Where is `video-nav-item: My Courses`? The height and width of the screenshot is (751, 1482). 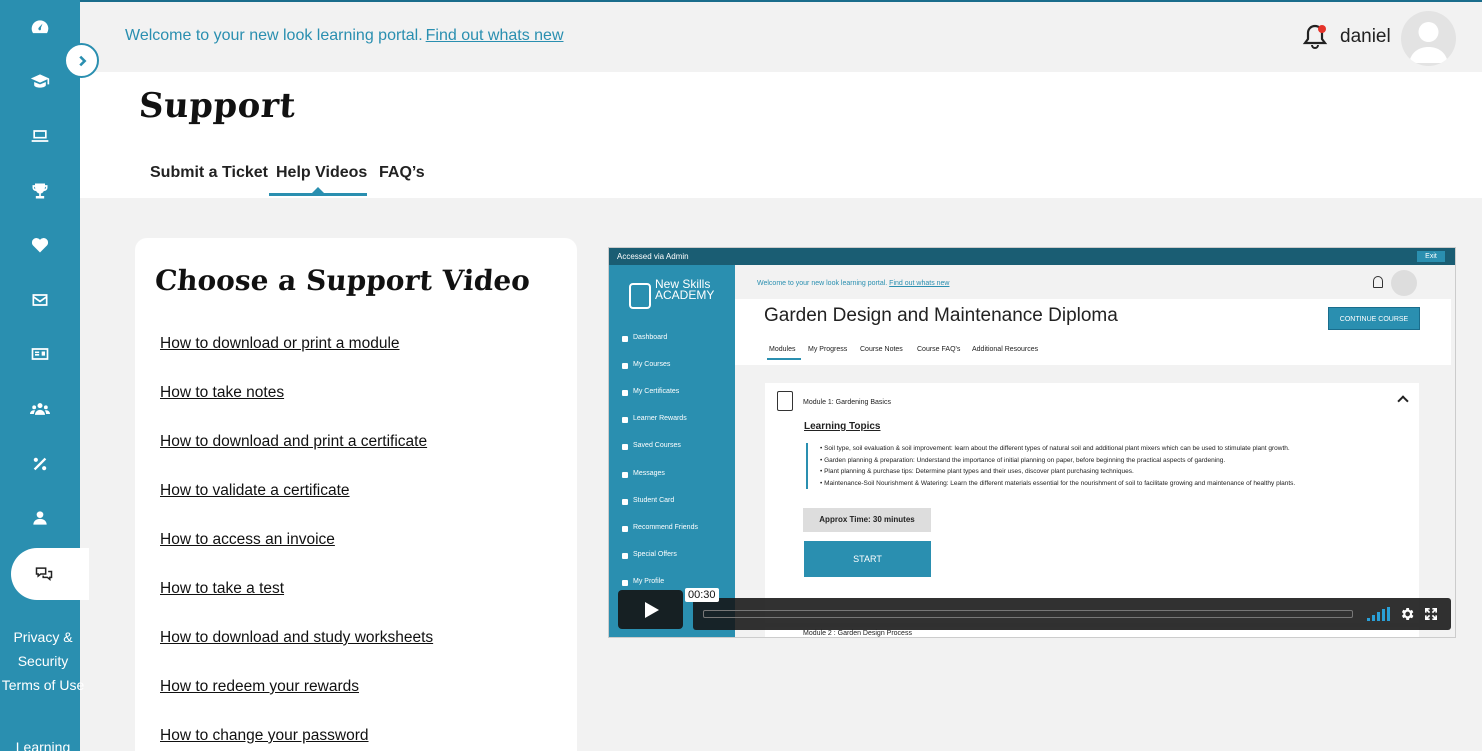 video-nav-item: My Courses is located at coordinates (646, 365).